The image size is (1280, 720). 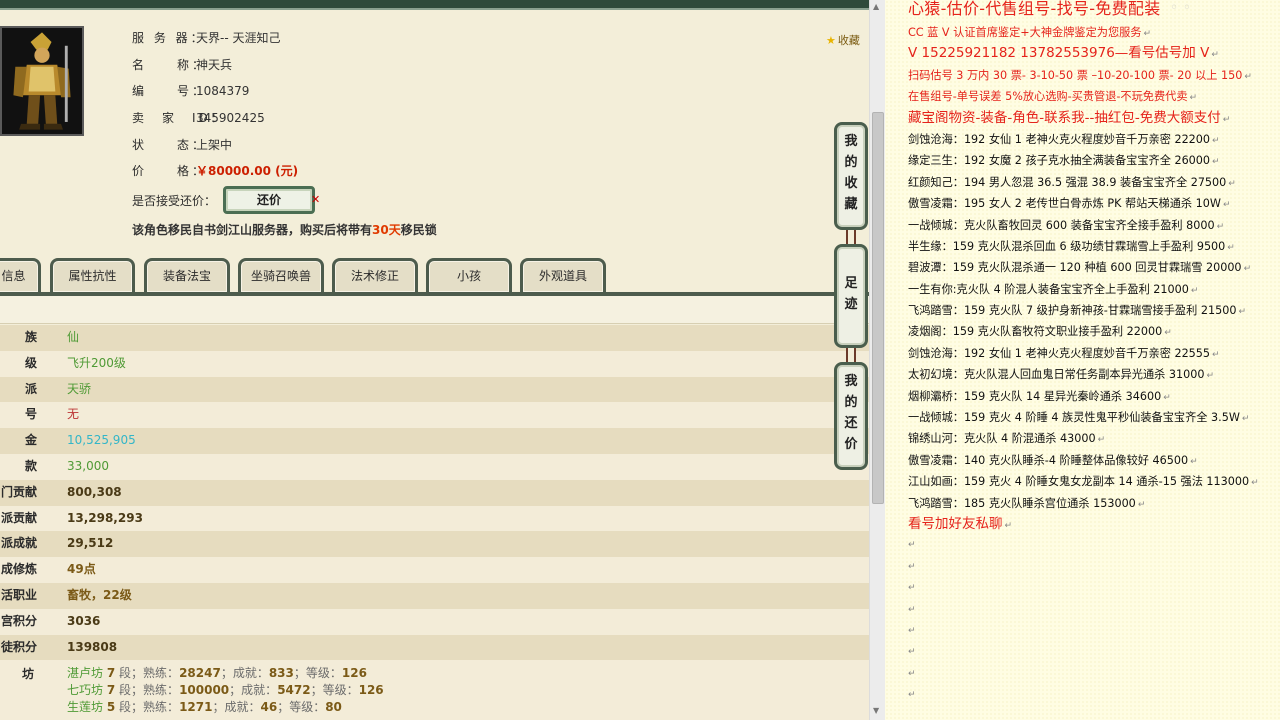 What do you see at coordinates (252, 230) in the screenshot?
I see `notice-text: 该角色移民自书剑江山服务器，购买后将带有` at bounding box center [252, 230].